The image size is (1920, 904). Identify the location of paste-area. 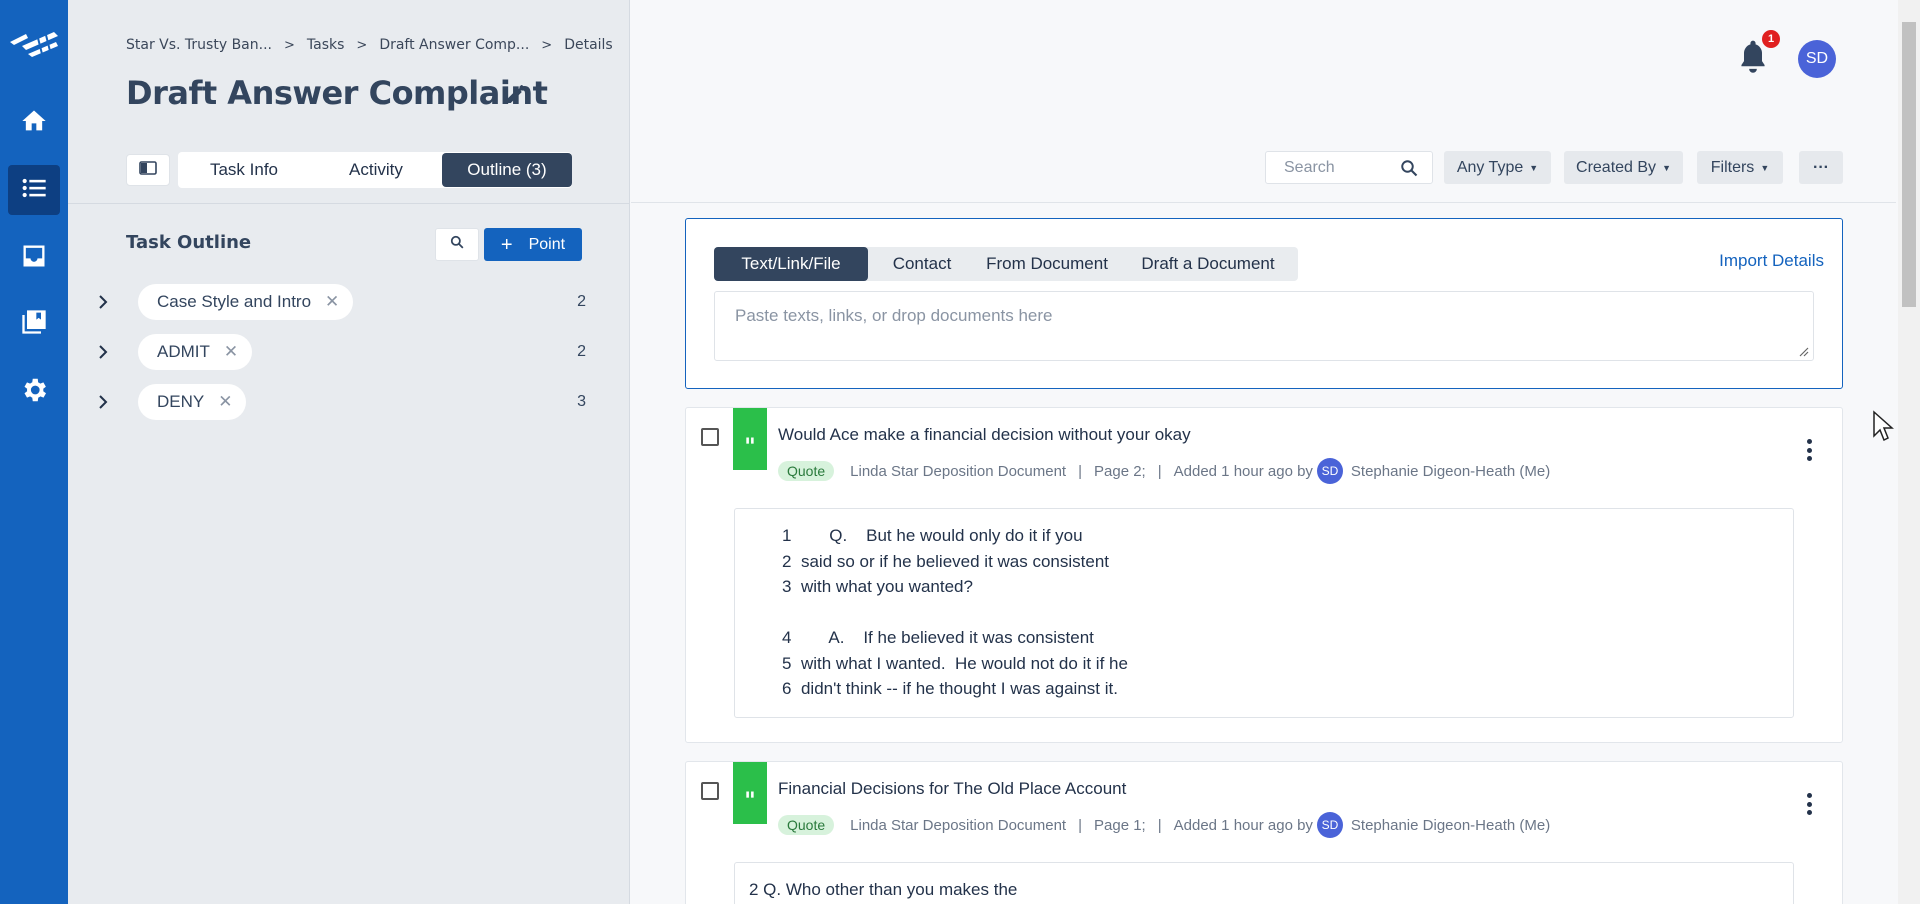
(1264, 326).